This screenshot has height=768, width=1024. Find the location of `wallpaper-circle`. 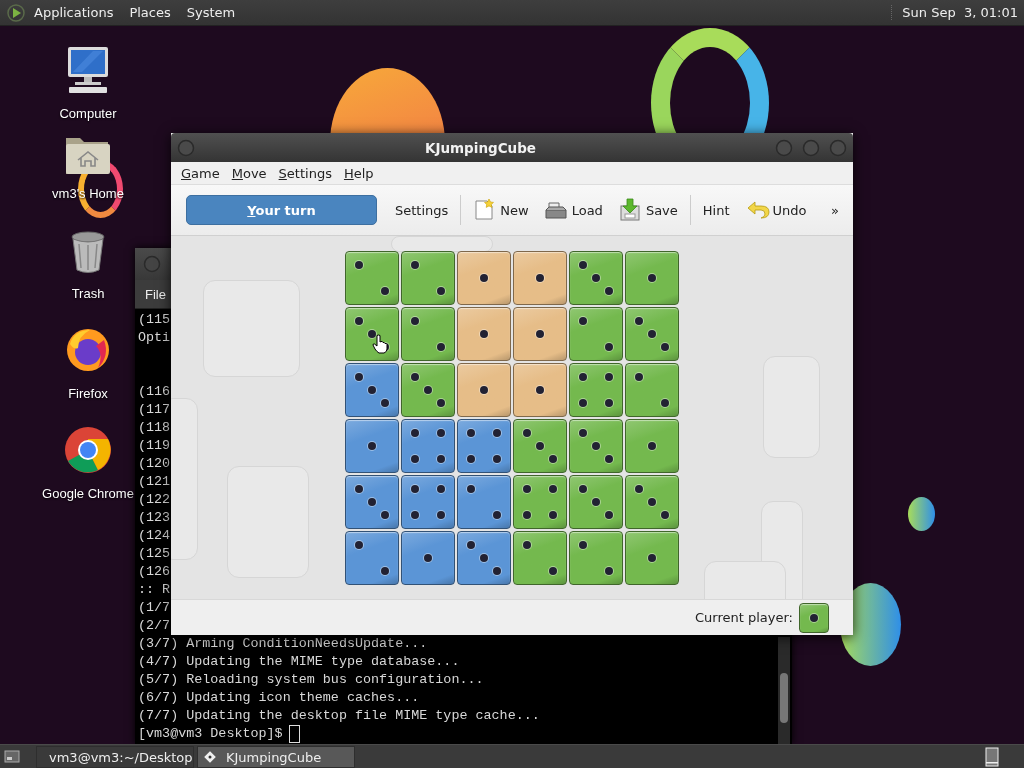

wallpaper-circle is located at coordinates (921, 514).